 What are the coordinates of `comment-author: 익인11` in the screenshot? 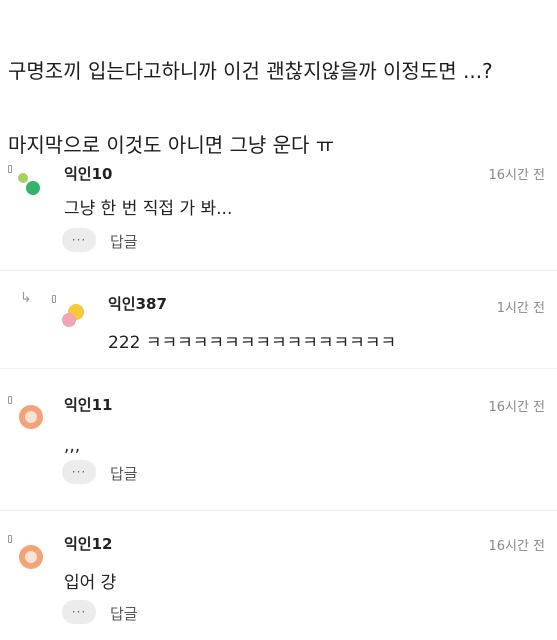 It's located at (88, 404).